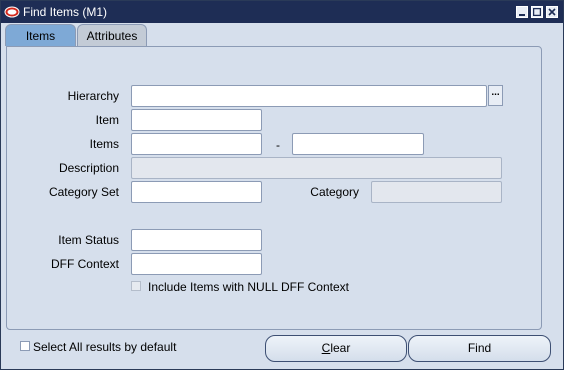  I want to click on maximize-icon, so click(537, 12).